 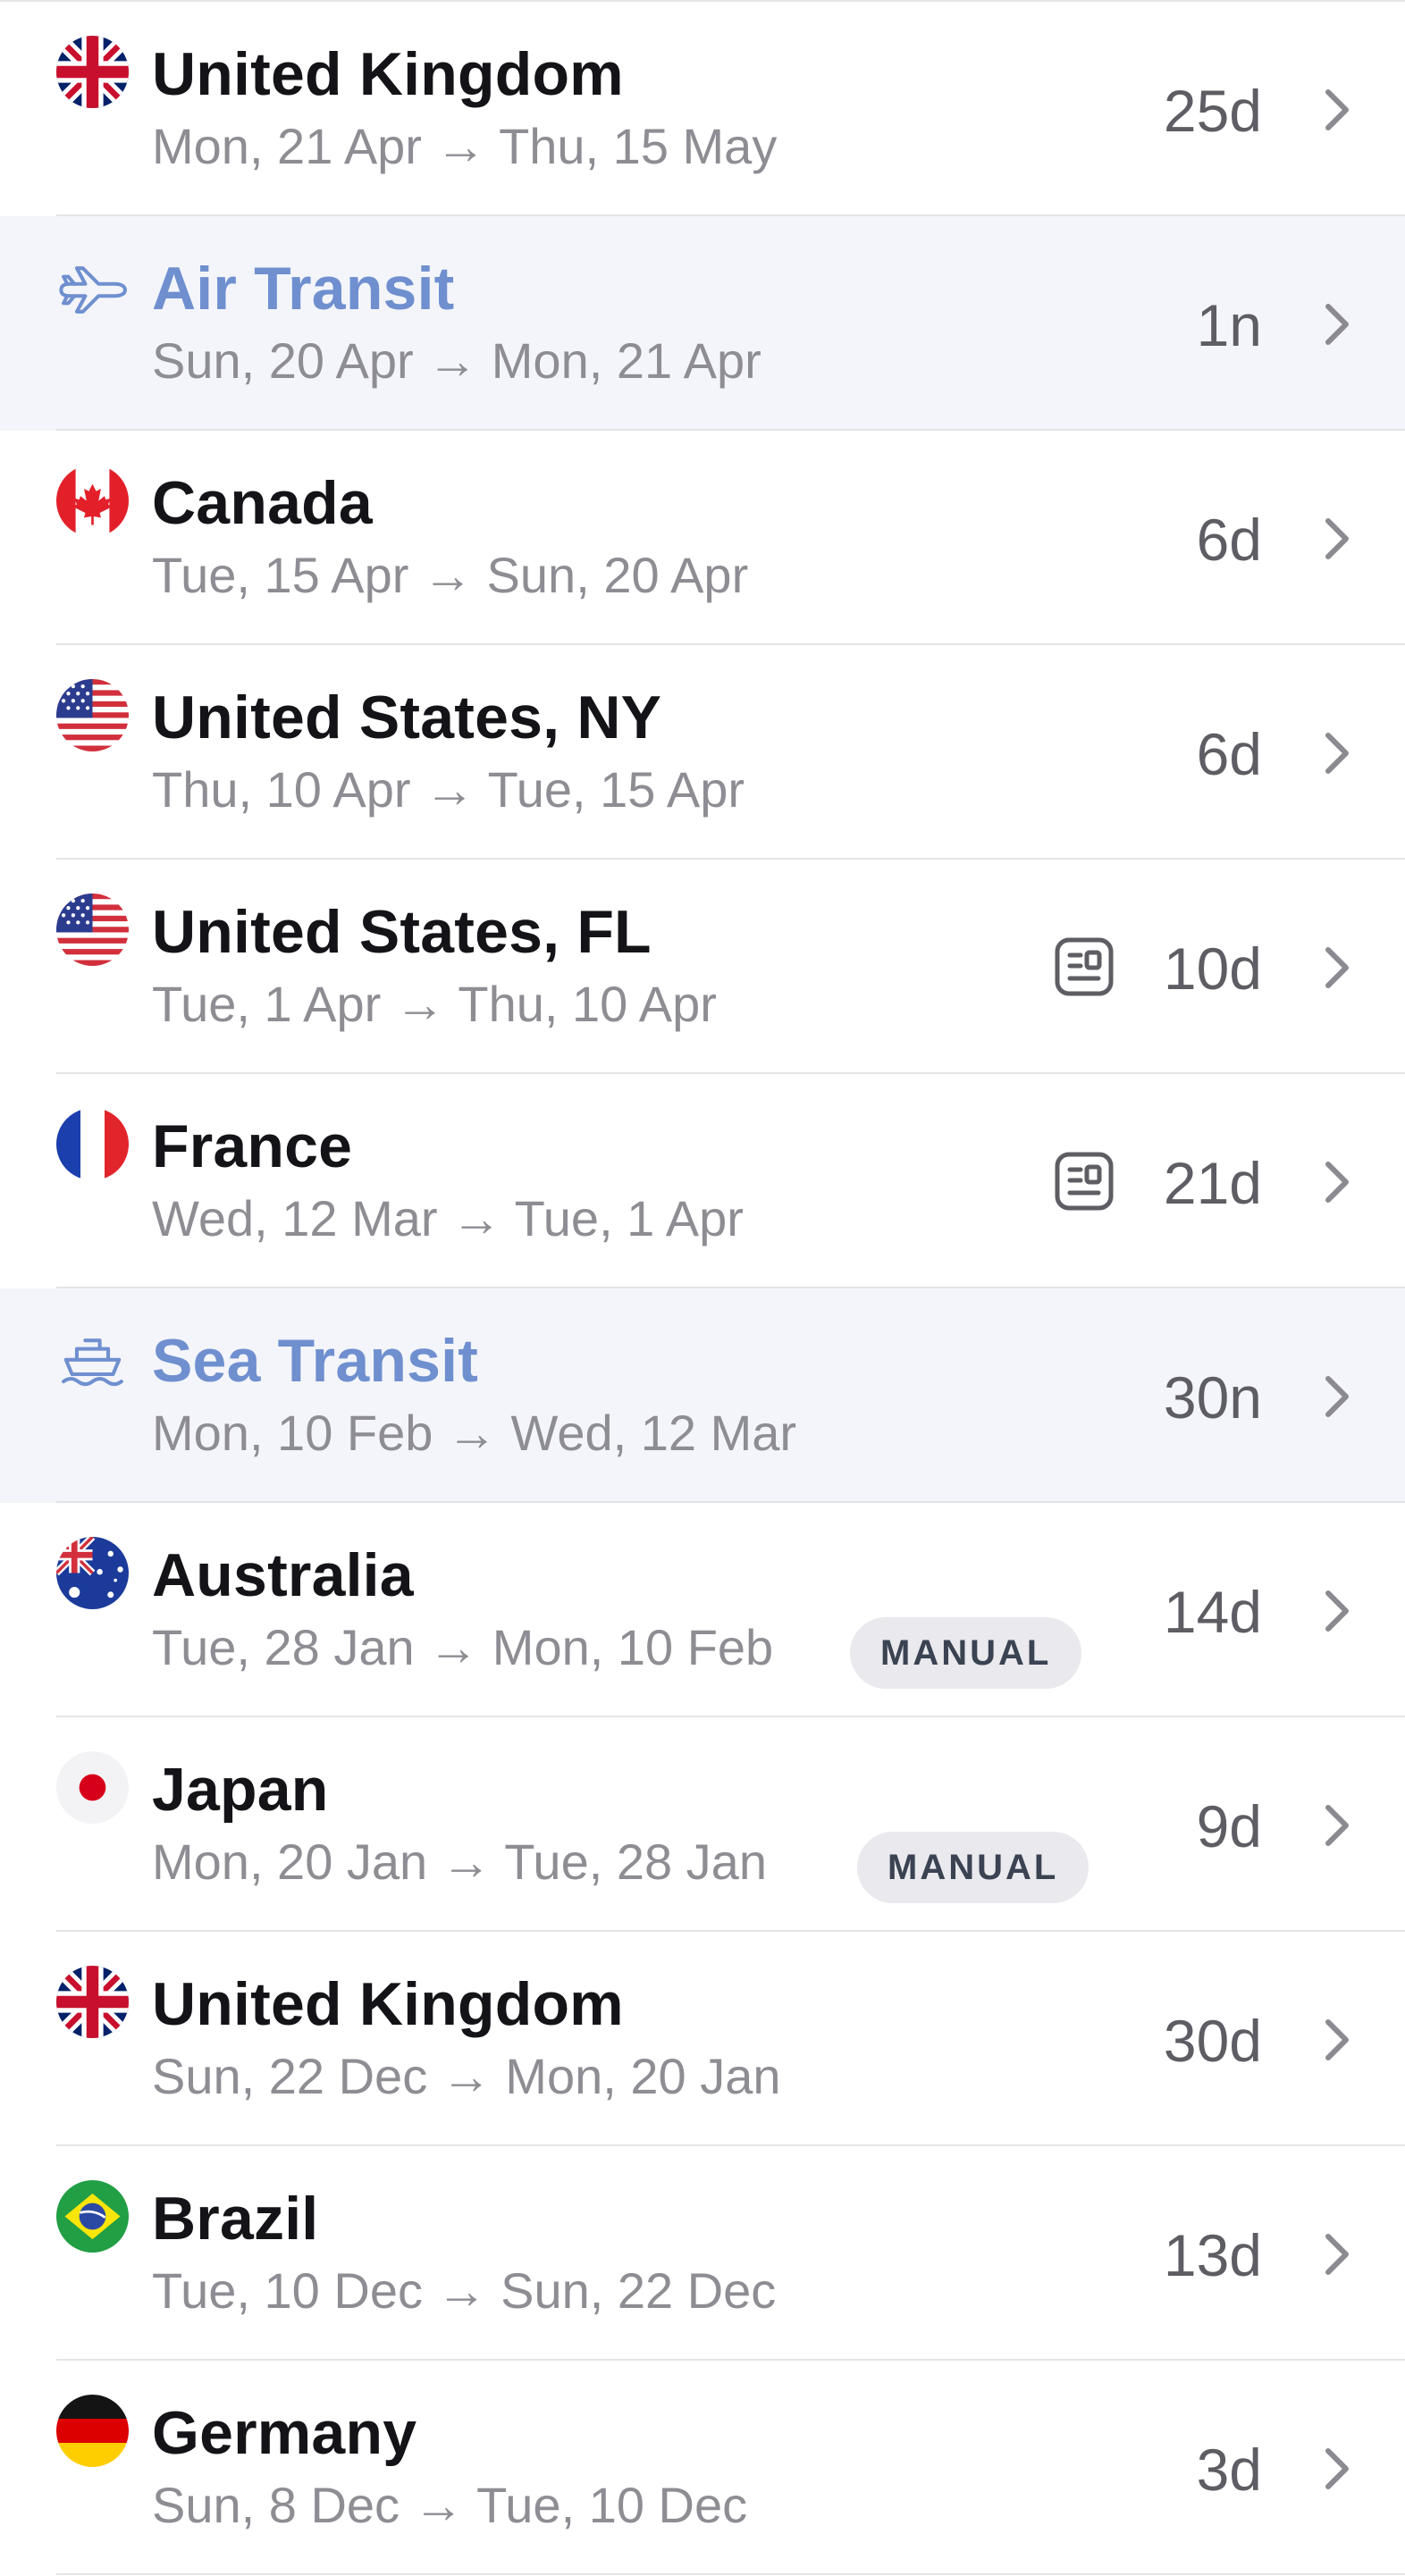 What do you see at coordinates (262, 503) in the screenshot?
I see `trip-title: Canada` at bounding box center [262, 503].